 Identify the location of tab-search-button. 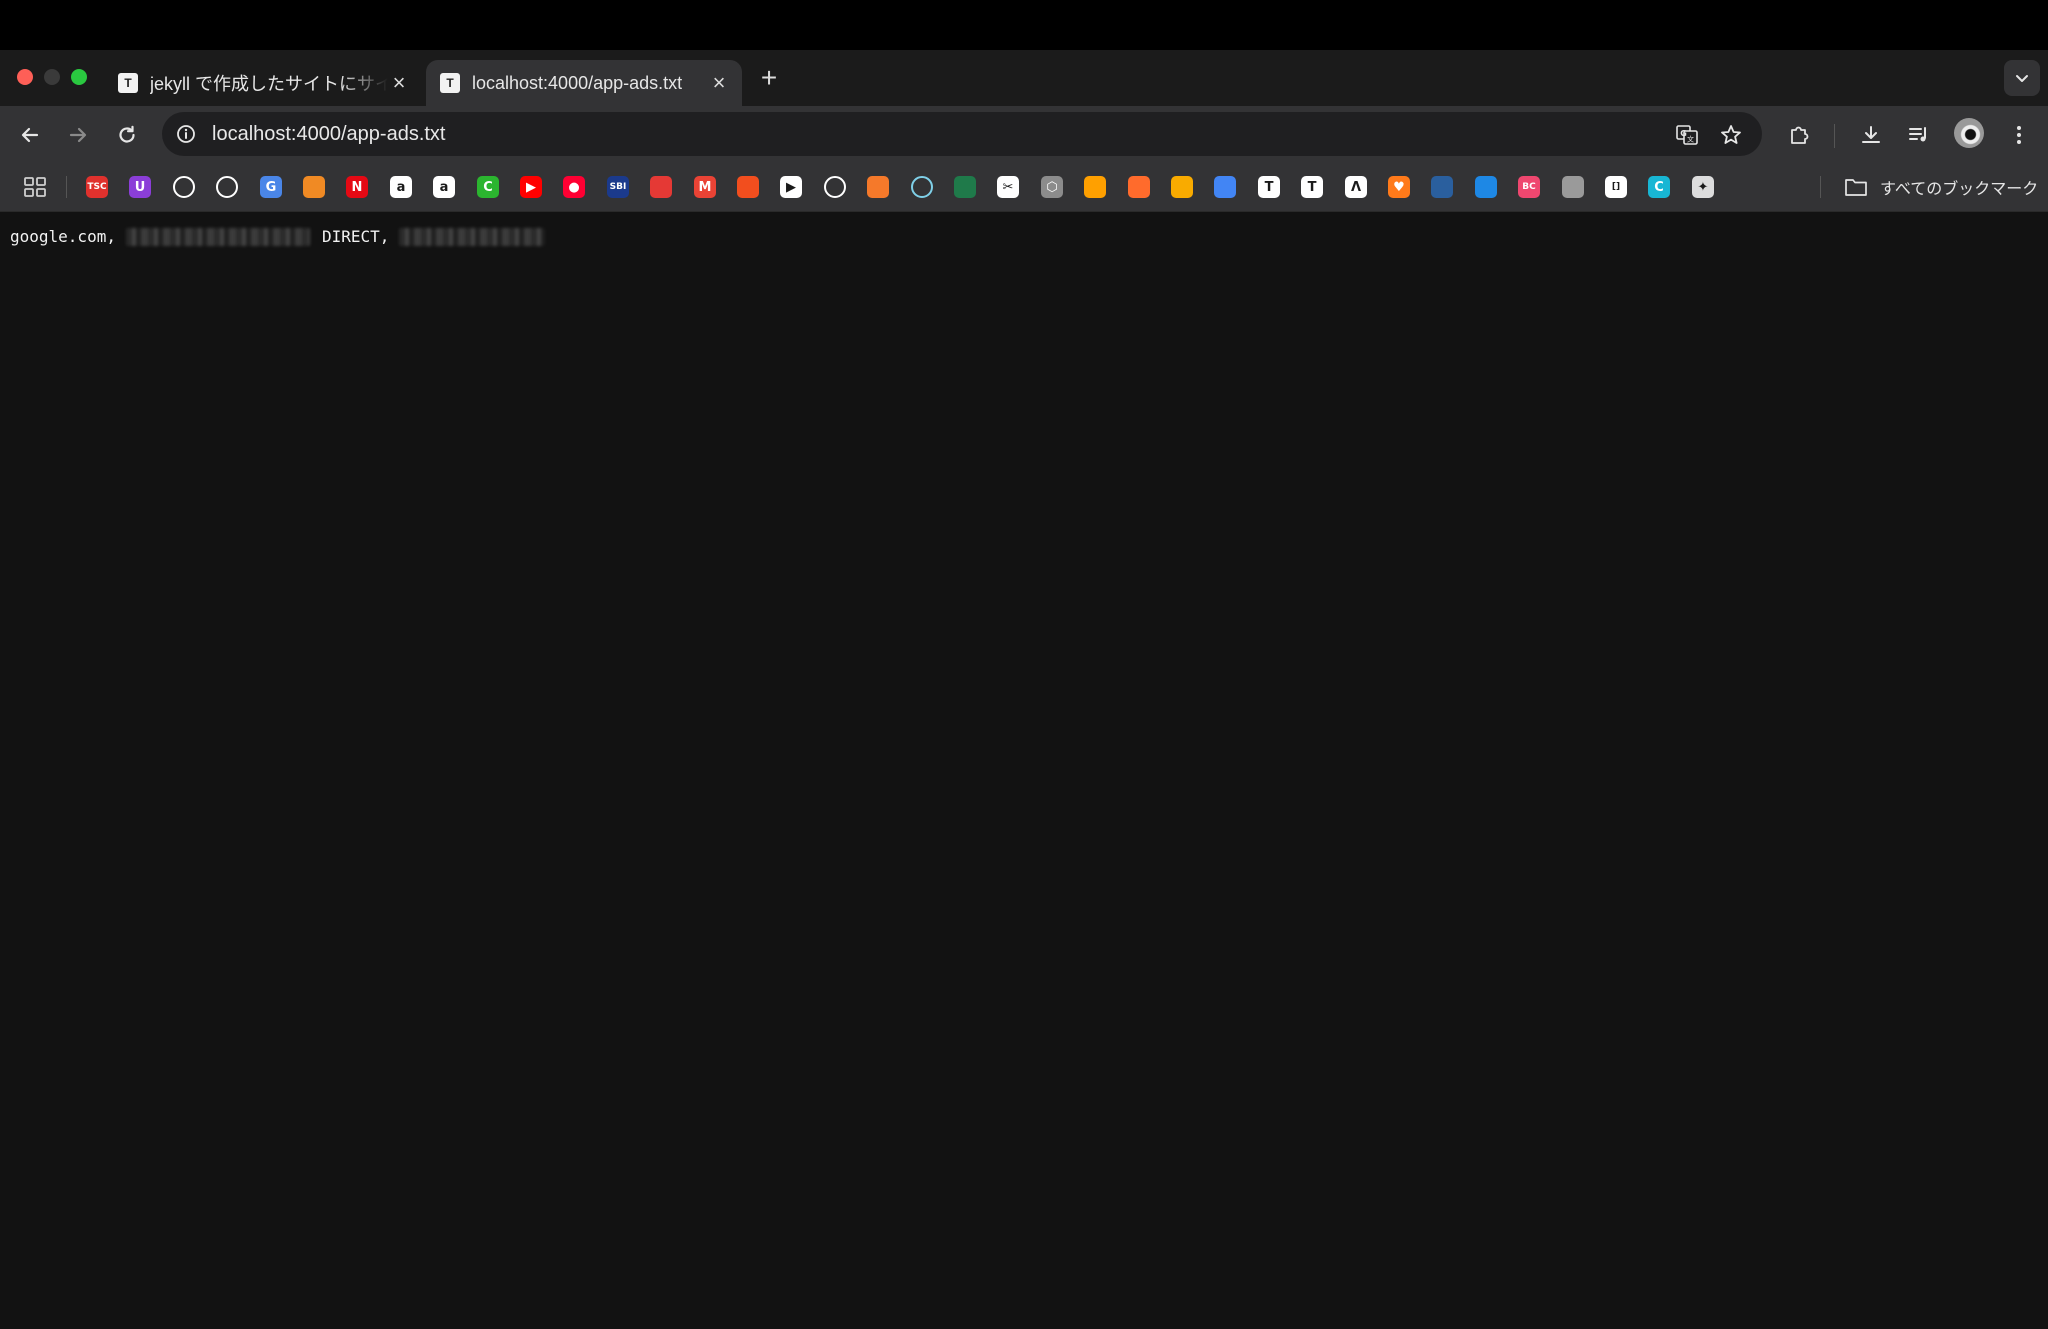
(2022, 78).